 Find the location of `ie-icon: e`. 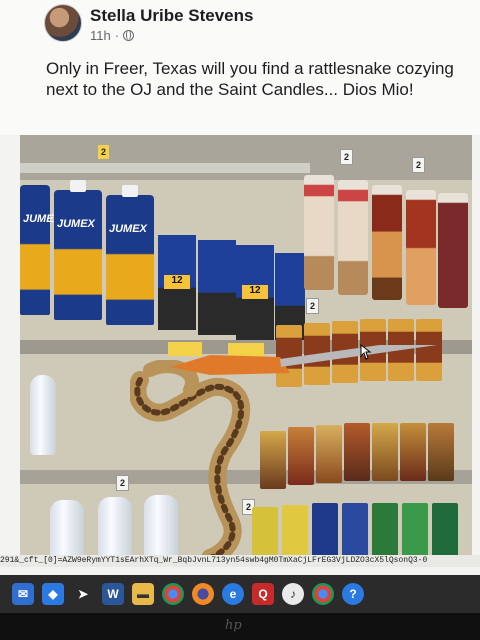

ie-icon: e is located at coordinates (233, 594).